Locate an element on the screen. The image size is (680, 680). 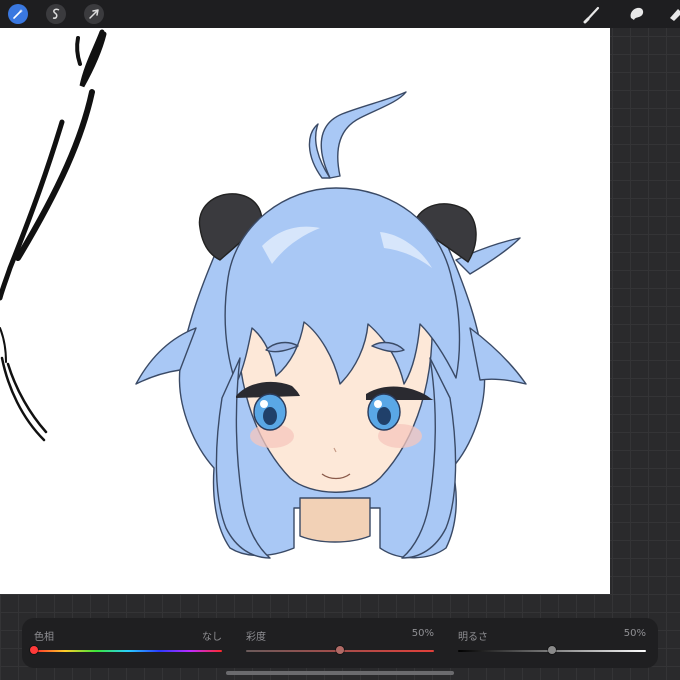
color-adjustment-panel: 色相 なし 彩度 50% 明るさ 50% is located at coordinates (340, 643).